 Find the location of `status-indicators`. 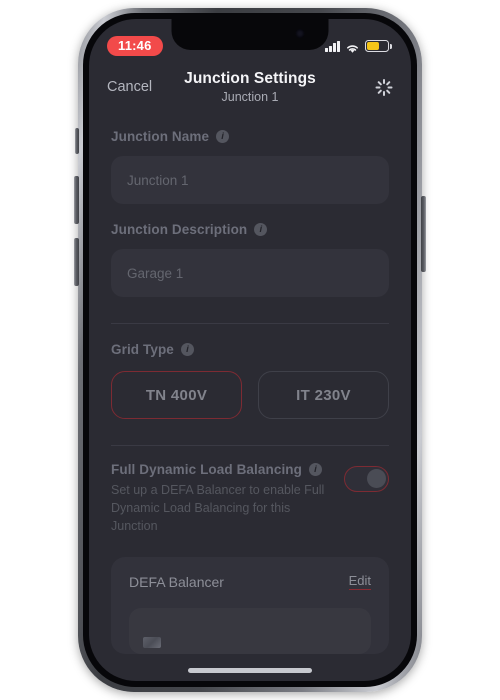

status-indicators is located at coordinates (358, 46).